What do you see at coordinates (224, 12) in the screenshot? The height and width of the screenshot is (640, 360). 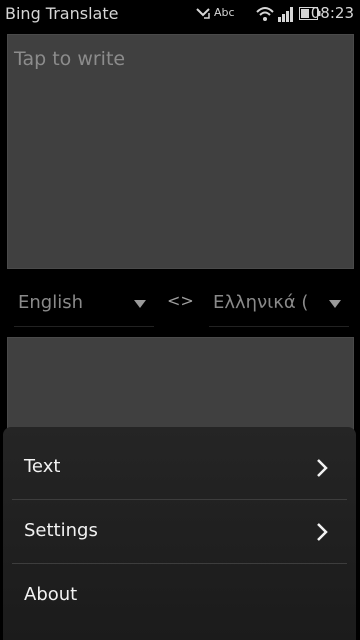 I see `network-label: Abc` at bounding box center [224, 12].